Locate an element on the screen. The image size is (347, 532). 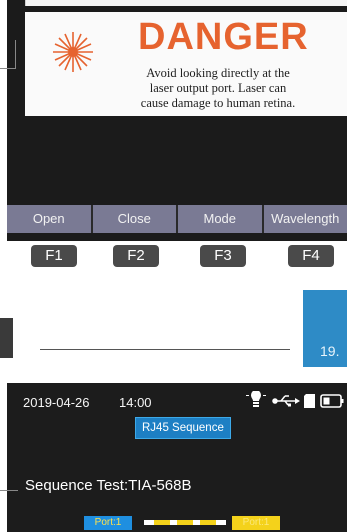
usb-icon is located at coordinates (286, 401).